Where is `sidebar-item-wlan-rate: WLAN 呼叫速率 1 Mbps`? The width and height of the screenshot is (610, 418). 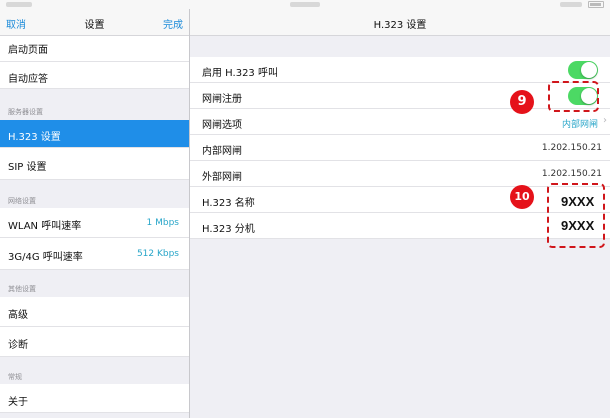
sidebar-item-wlan-rate: WLAN 呼叫速率 1 Mbps is located at coordinates (94, 223).